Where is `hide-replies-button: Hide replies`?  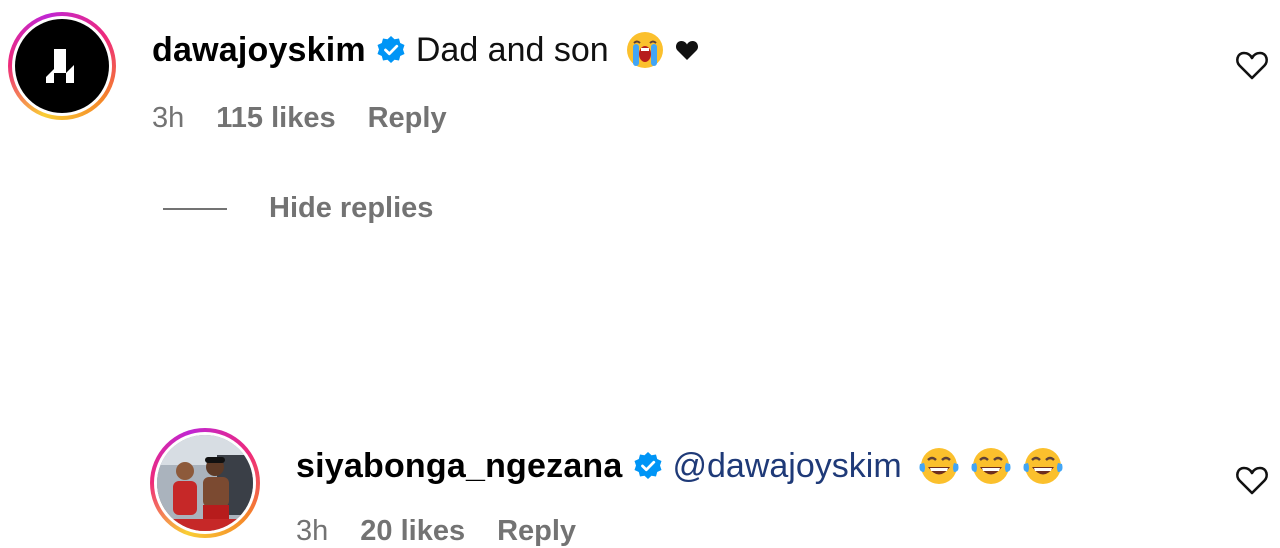
hide-replies-button: Hide replies is located at coordinates (351, 208).